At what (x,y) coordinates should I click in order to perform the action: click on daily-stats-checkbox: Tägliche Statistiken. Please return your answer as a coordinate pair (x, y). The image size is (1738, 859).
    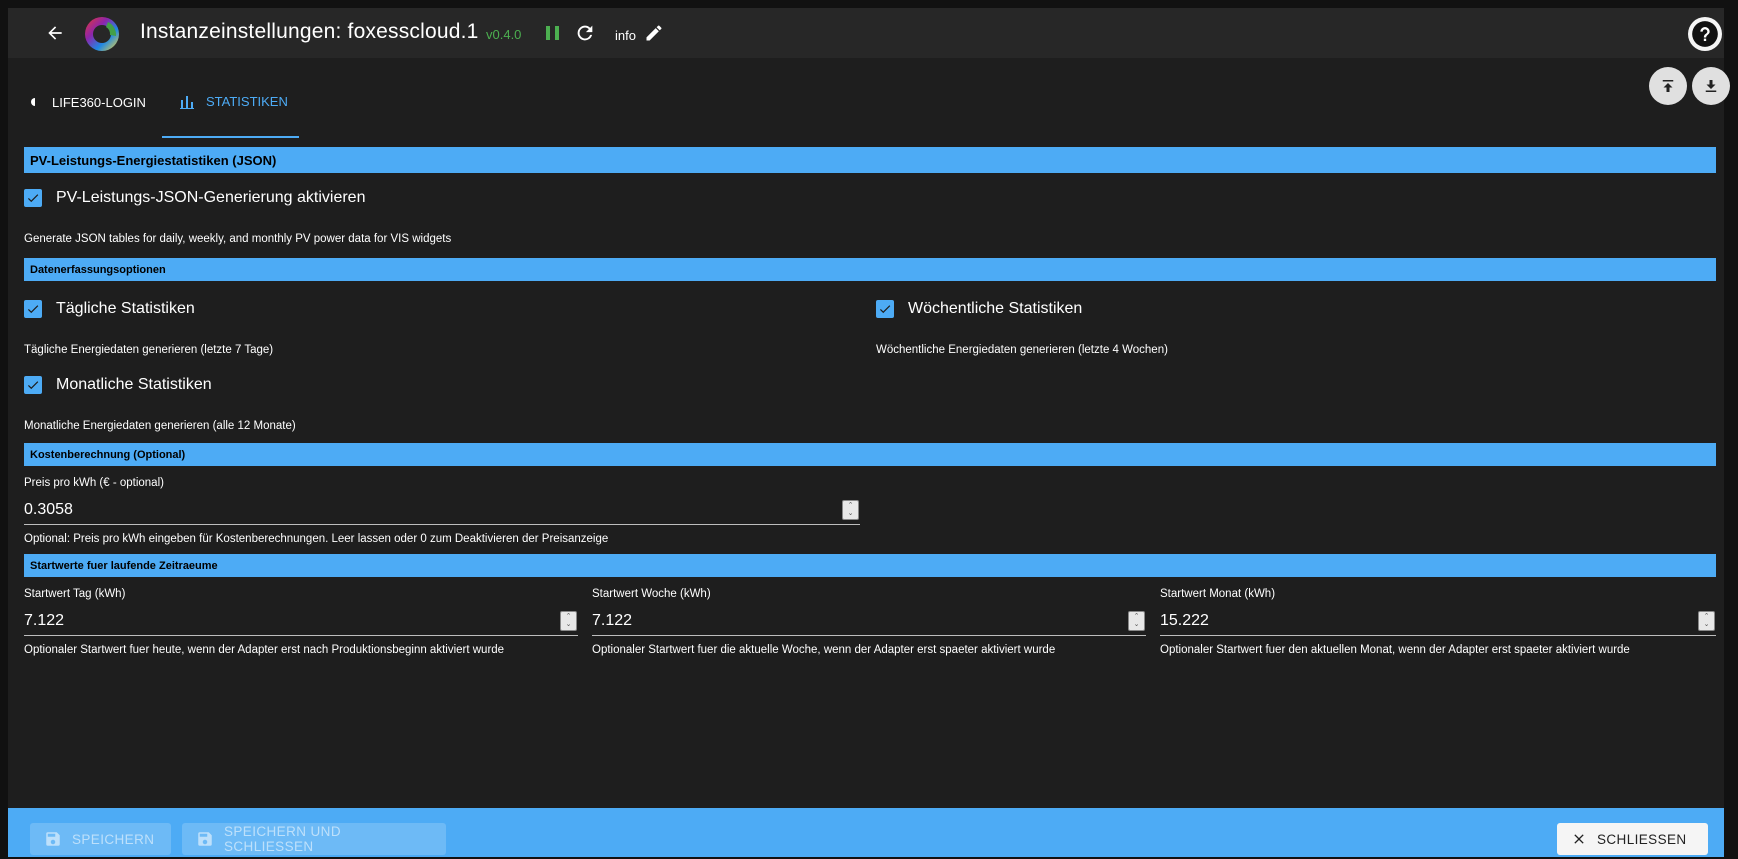
    Looking at the image, I should click on (109, 309).